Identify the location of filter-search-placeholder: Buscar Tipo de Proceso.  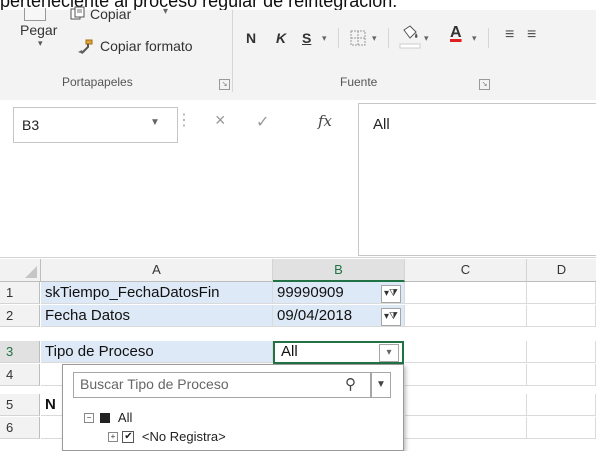
(154, 384).